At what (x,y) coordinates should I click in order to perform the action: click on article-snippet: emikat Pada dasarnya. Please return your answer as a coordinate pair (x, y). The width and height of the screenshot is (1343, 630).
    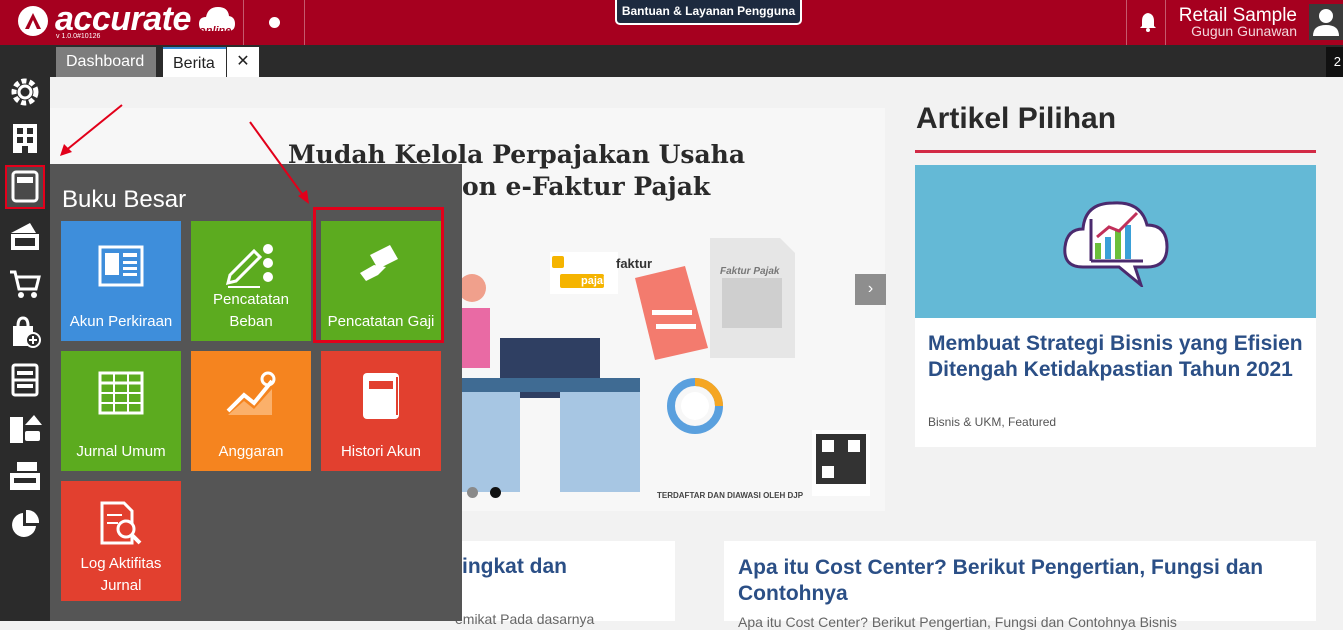
    Looking at the image, I should click on (525, 619).